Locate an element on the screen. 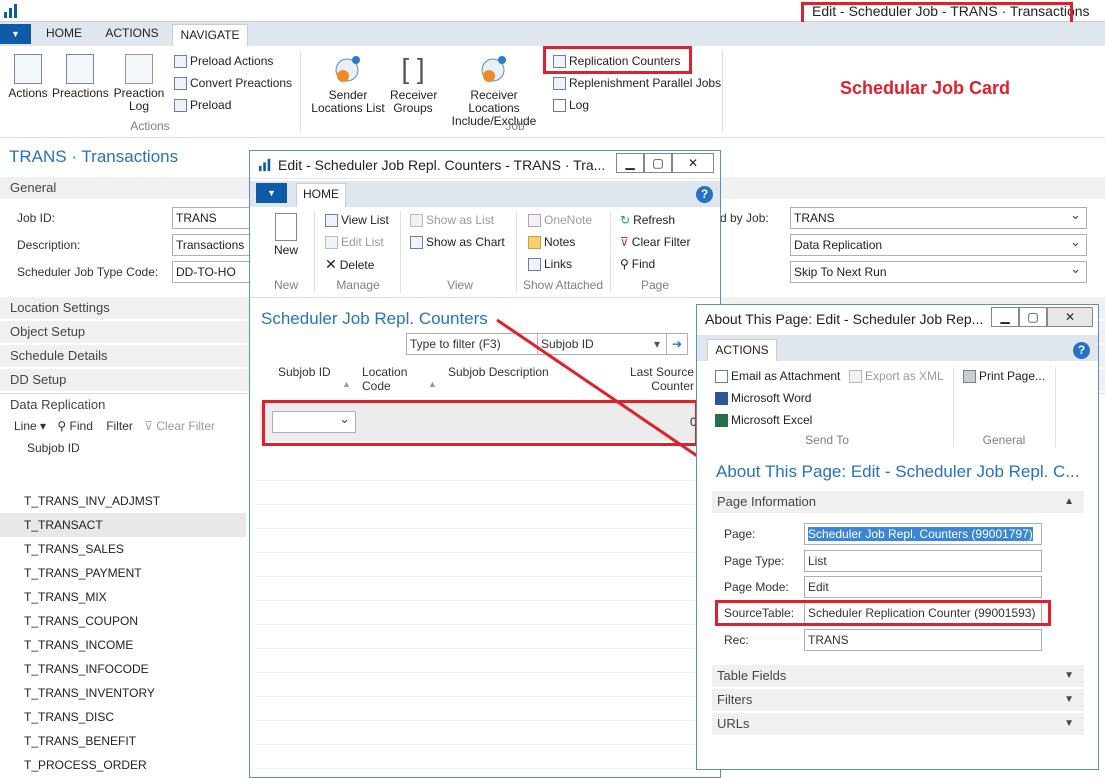  list-item: T_TRANS_MIX is located at coordinates (123, 597).